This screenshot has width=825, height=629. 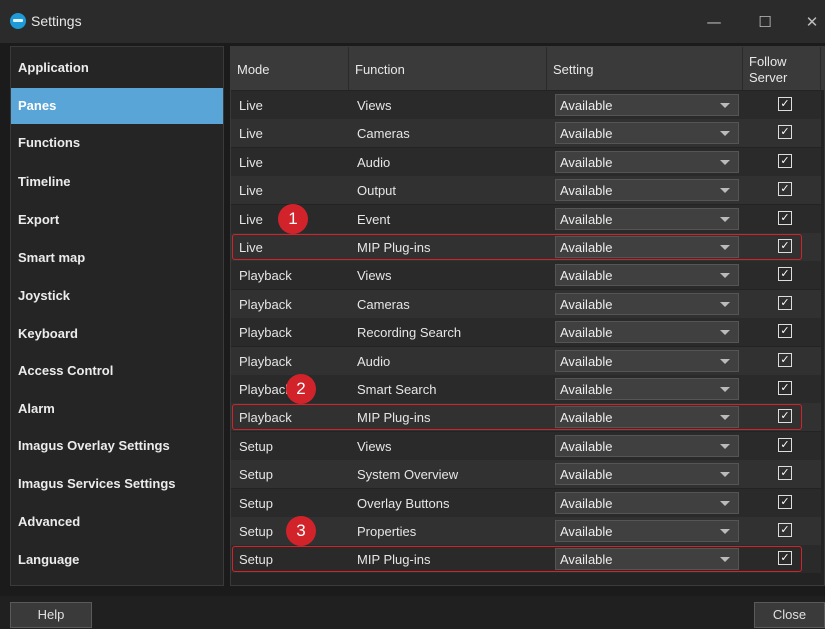 I want to click on column-header-setting: Setting, so click(x=645, y=68).